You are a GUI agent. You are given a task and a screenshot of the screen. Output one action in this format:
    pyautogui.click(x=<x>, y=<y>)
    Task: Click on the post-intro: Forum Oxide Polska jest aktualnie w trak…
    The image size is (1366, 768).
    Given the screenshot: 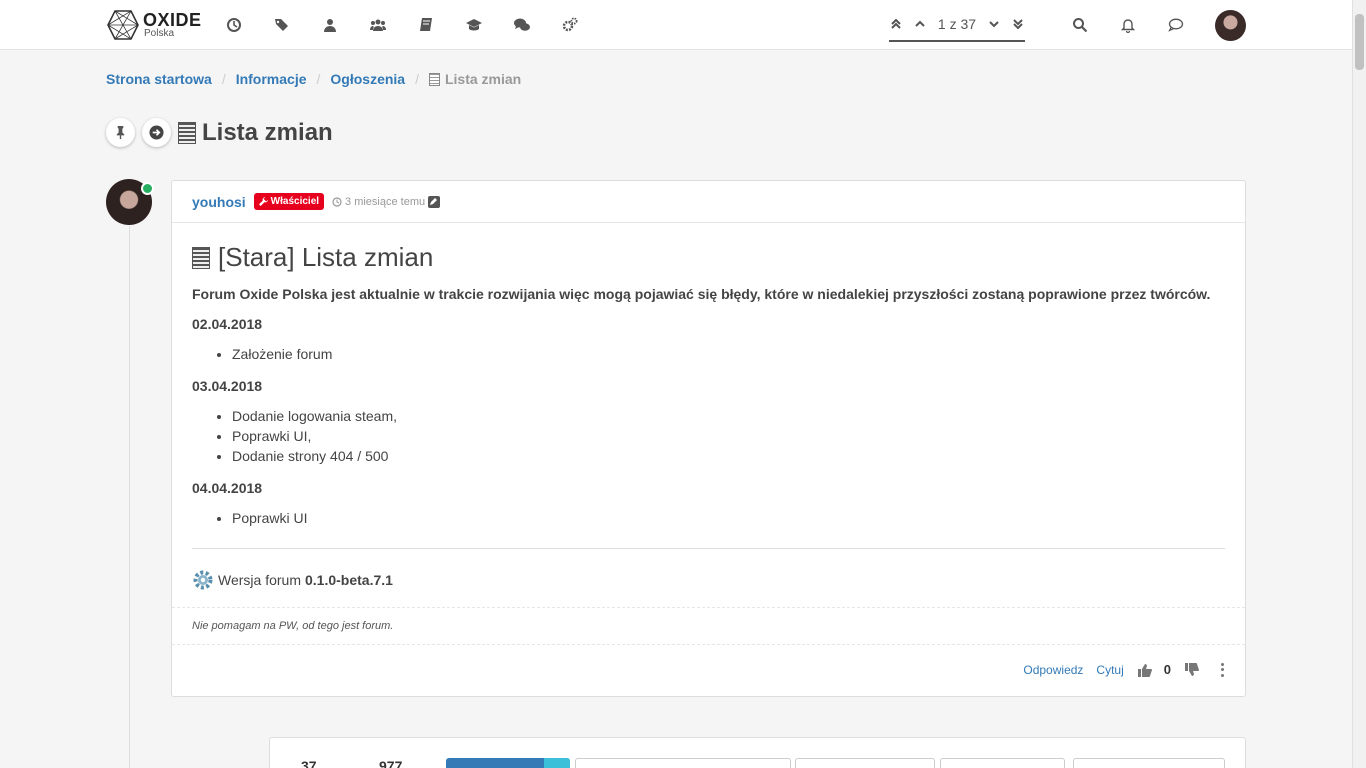 What is the action you would take?
    pyautogui.click(x=701, y=294)
    